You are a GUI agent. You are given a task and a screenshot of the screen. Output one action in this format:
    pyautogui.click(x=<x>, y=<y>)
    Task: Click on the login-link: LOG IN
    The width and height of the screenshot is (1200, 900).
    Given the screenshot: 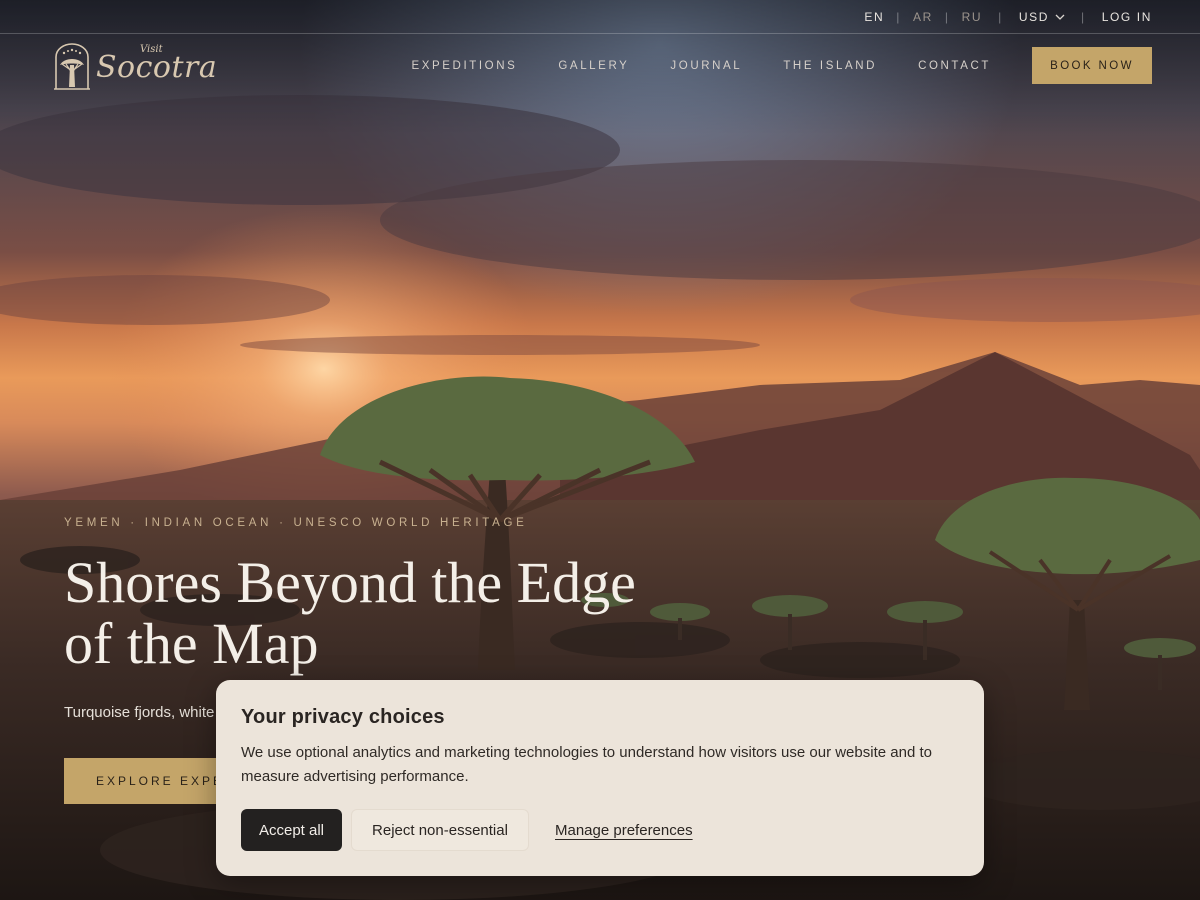 What is the action you would take?
    pyautogui.click(x=1127, y=17)
    